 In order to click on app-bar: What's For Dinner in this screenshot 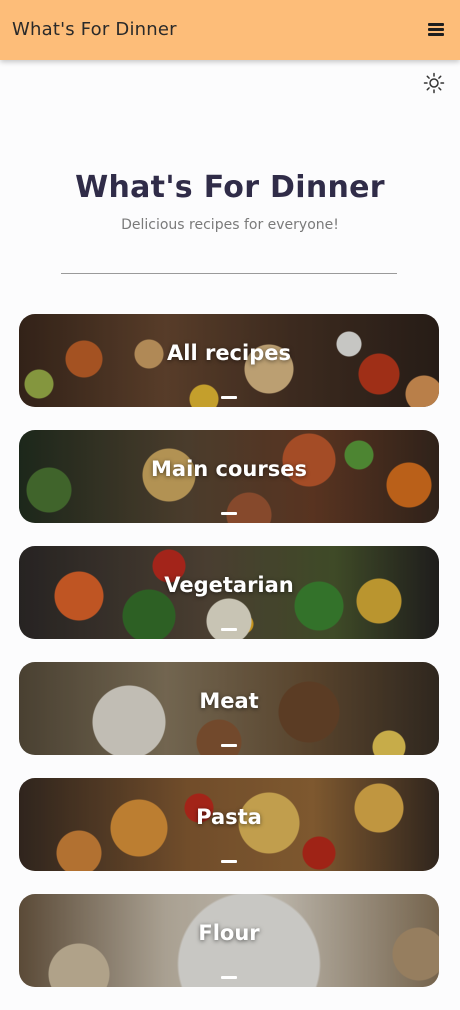, I will do `click(230, 30)`.